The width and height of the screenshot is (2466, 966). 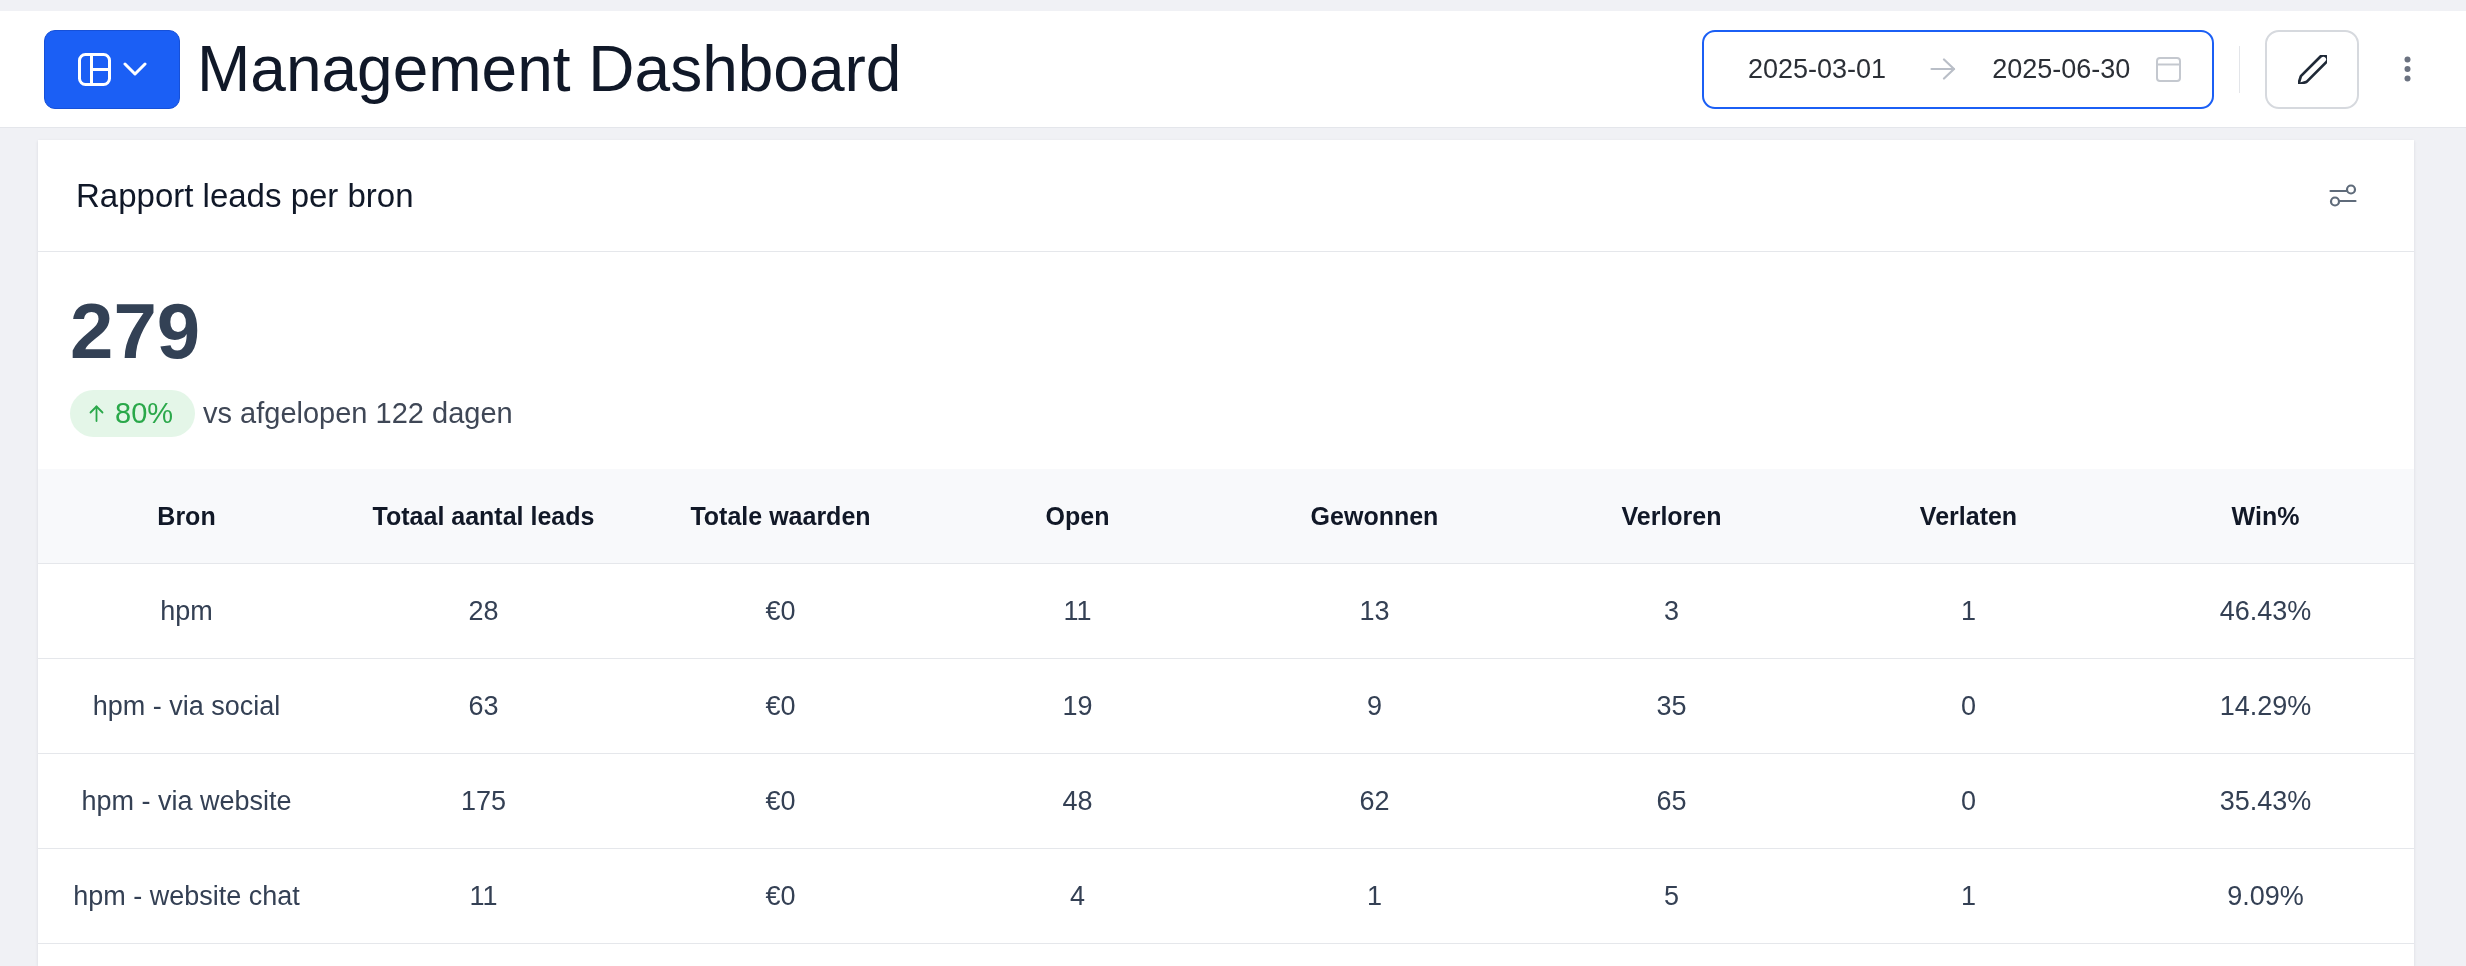 I want to click on column-header: Verlaten, so click(x=1968, y=516).